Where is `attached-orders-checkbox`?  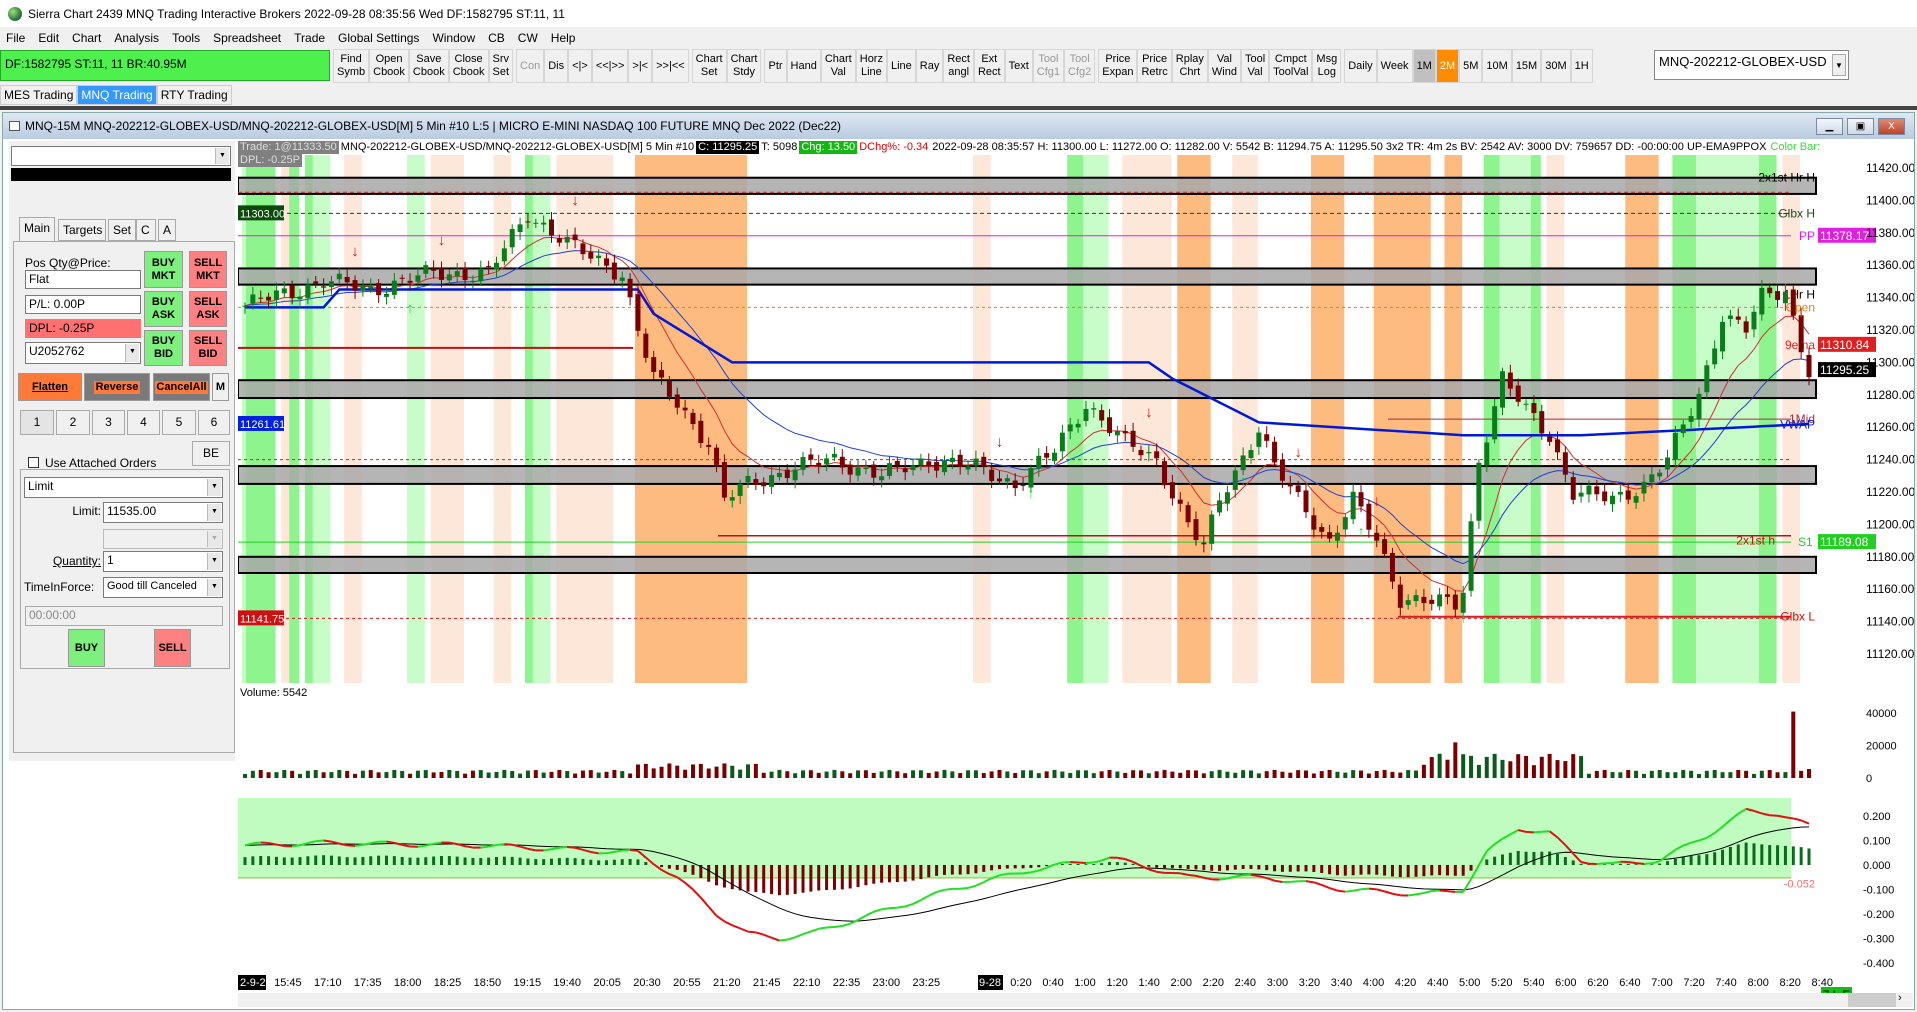 attached-orders-checkbox is located at coordinates (33, 462).